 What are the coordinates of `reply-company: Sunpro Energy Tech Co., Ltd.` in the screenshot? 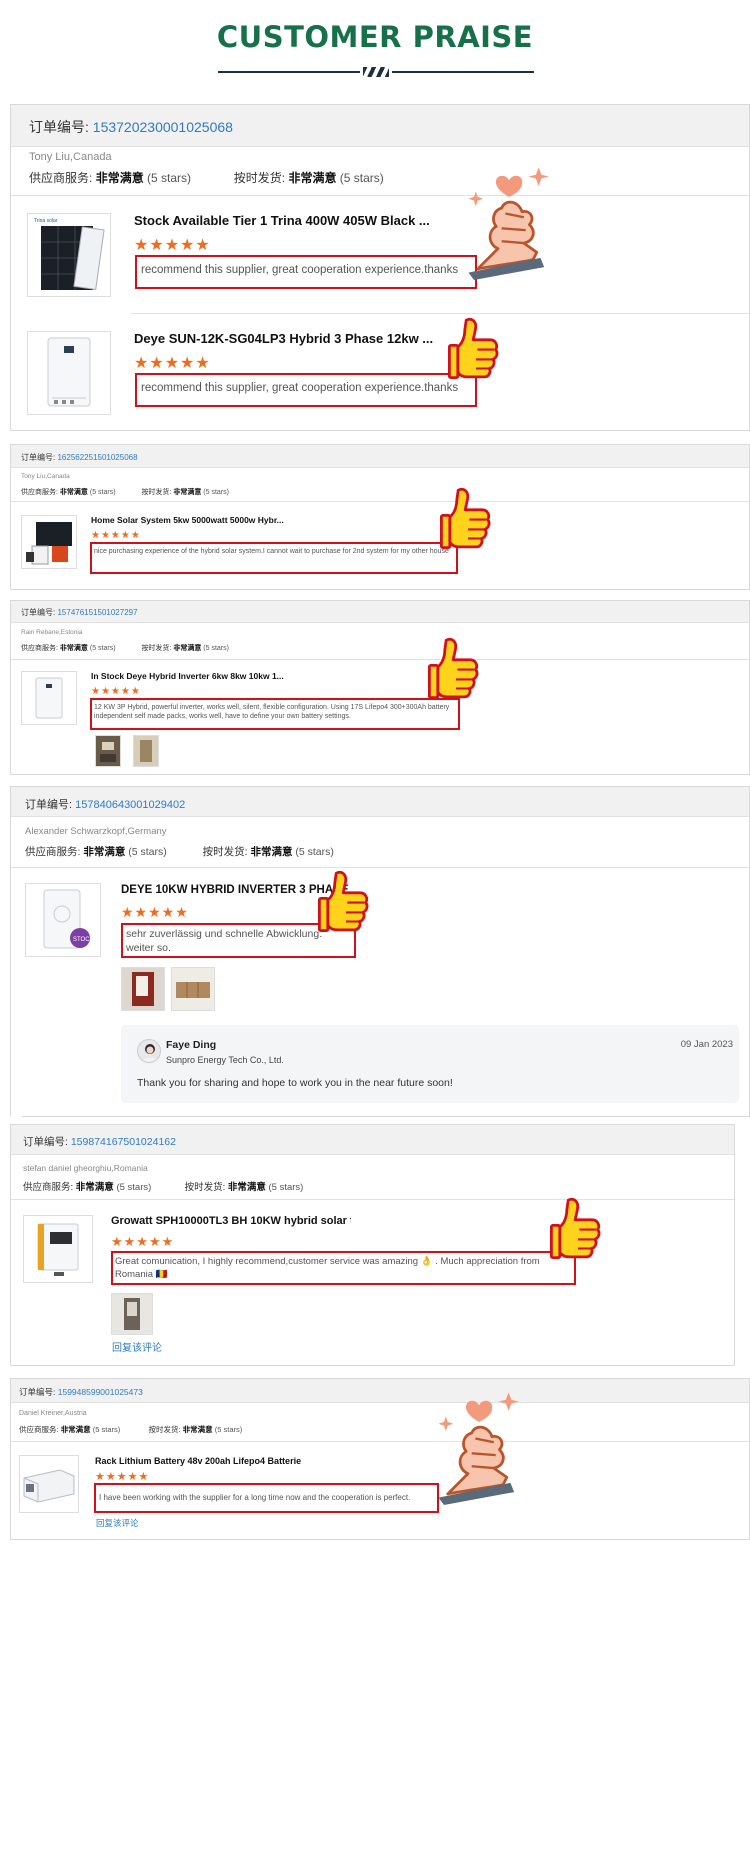 It's located at (225, 1060).